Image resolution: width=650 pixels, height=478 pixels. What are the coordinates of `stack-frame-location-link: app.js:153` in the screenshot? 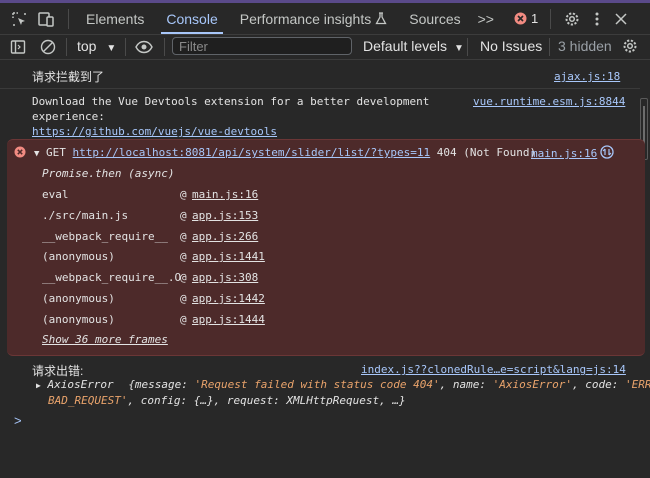 It's located at (225, 215).